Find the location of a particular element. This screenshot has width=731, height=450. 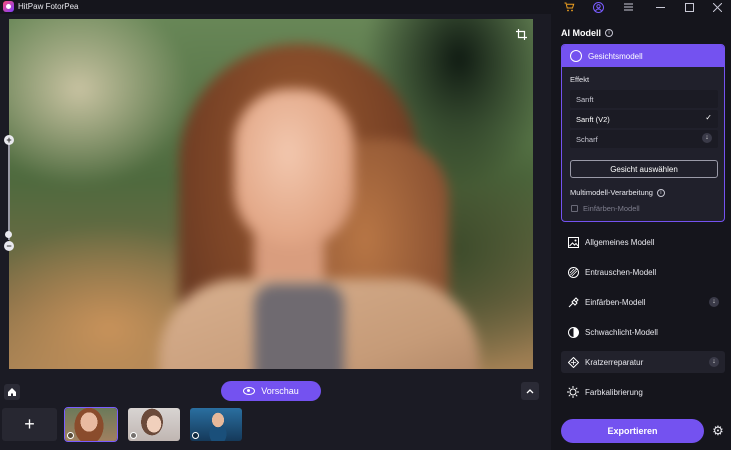

option-label: Sanft is located at coordinates (585, 99).